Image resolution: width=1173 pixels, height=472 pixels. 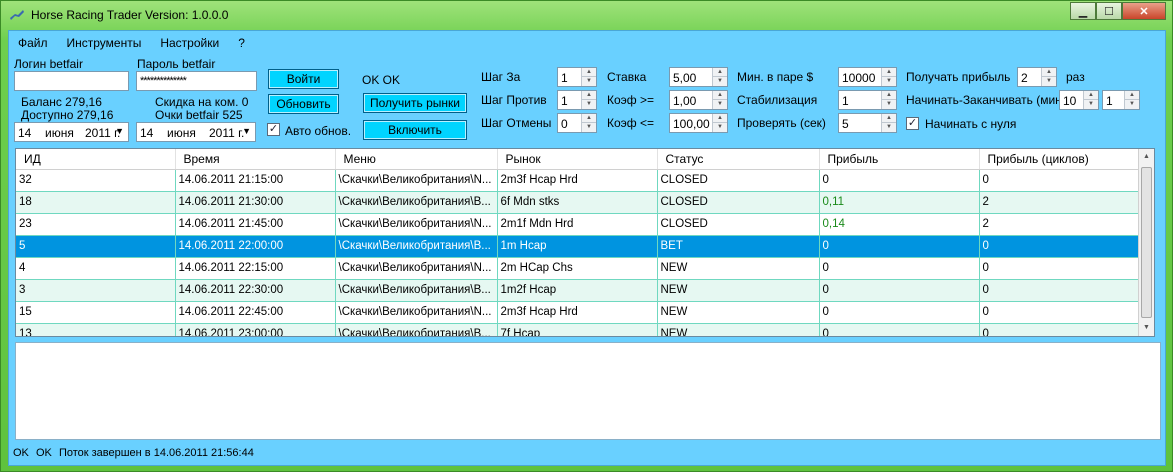 I want to click on cell-profit-cycles: 0, so click(x=1060, y=290).